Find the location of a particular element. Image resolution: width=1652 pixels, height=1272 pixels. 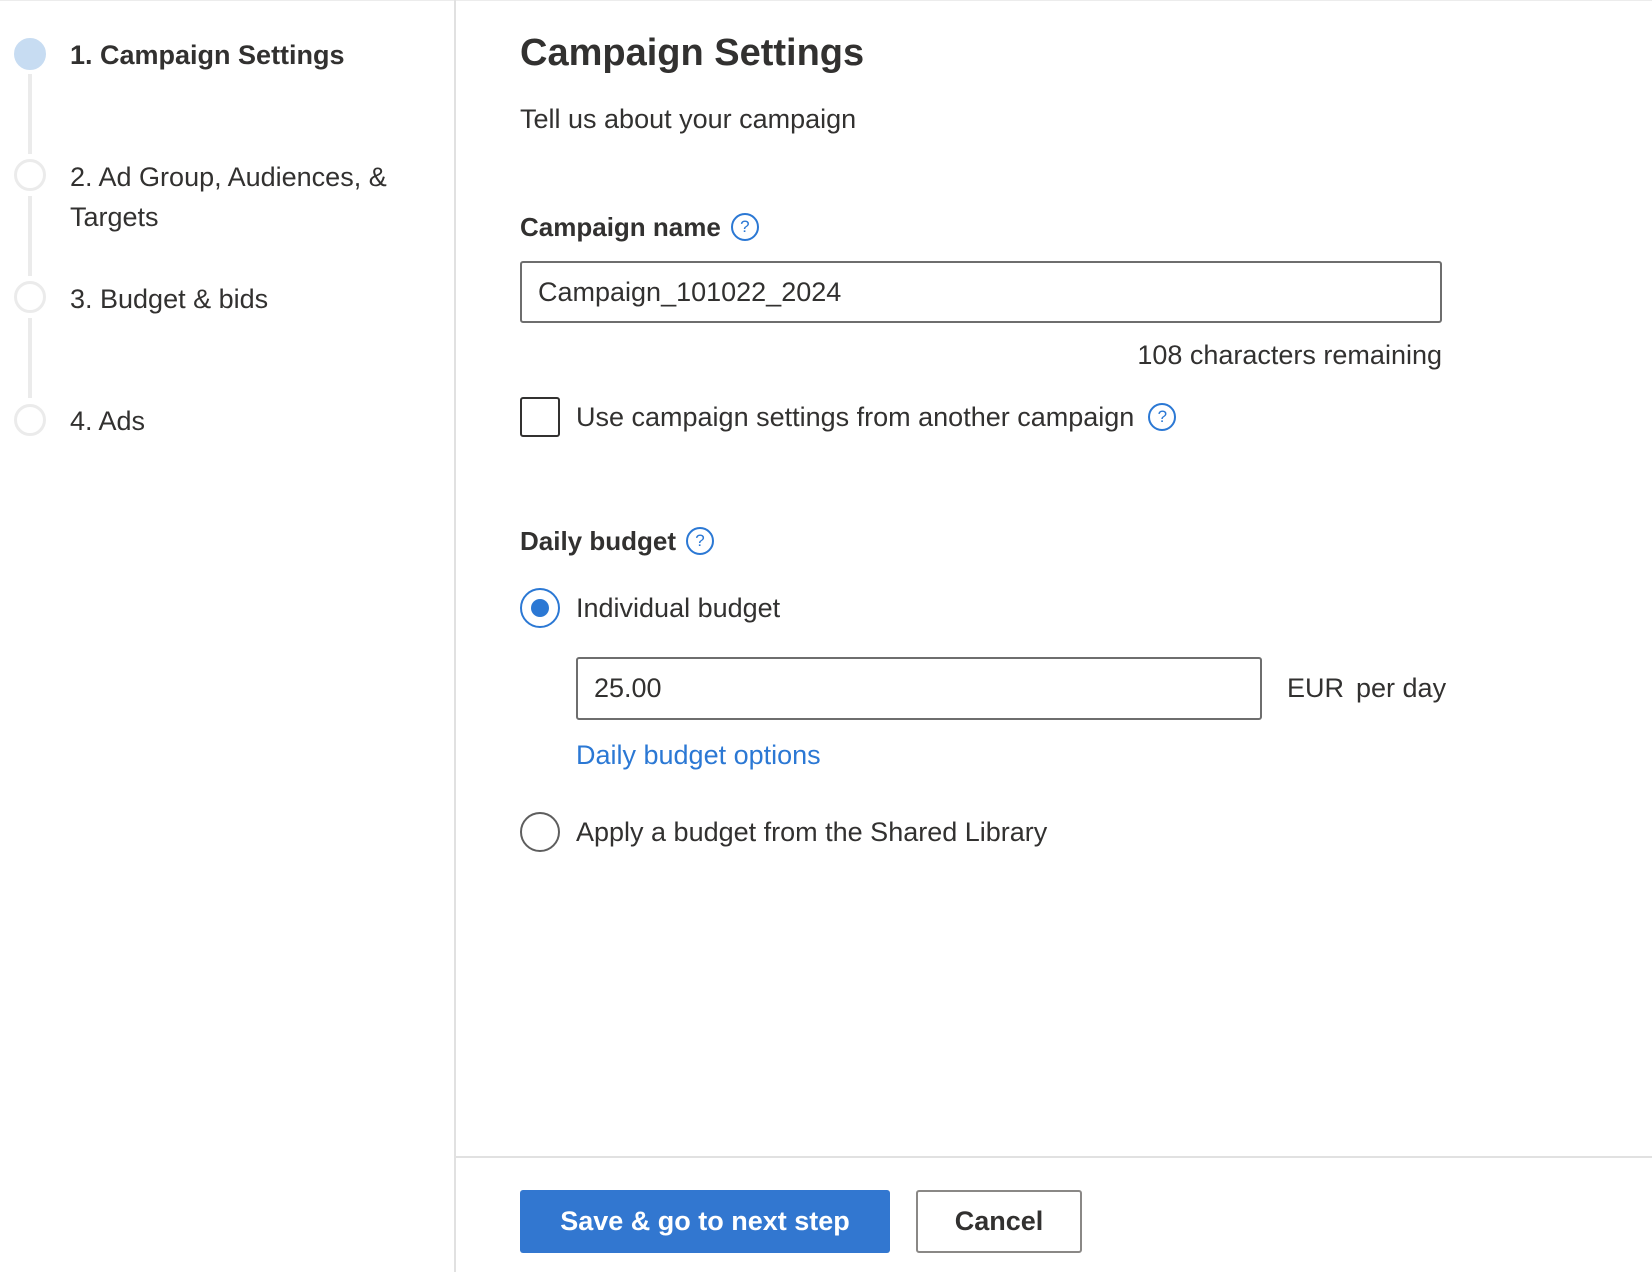

individual-budget-radio is located at coordinates (540, 608).